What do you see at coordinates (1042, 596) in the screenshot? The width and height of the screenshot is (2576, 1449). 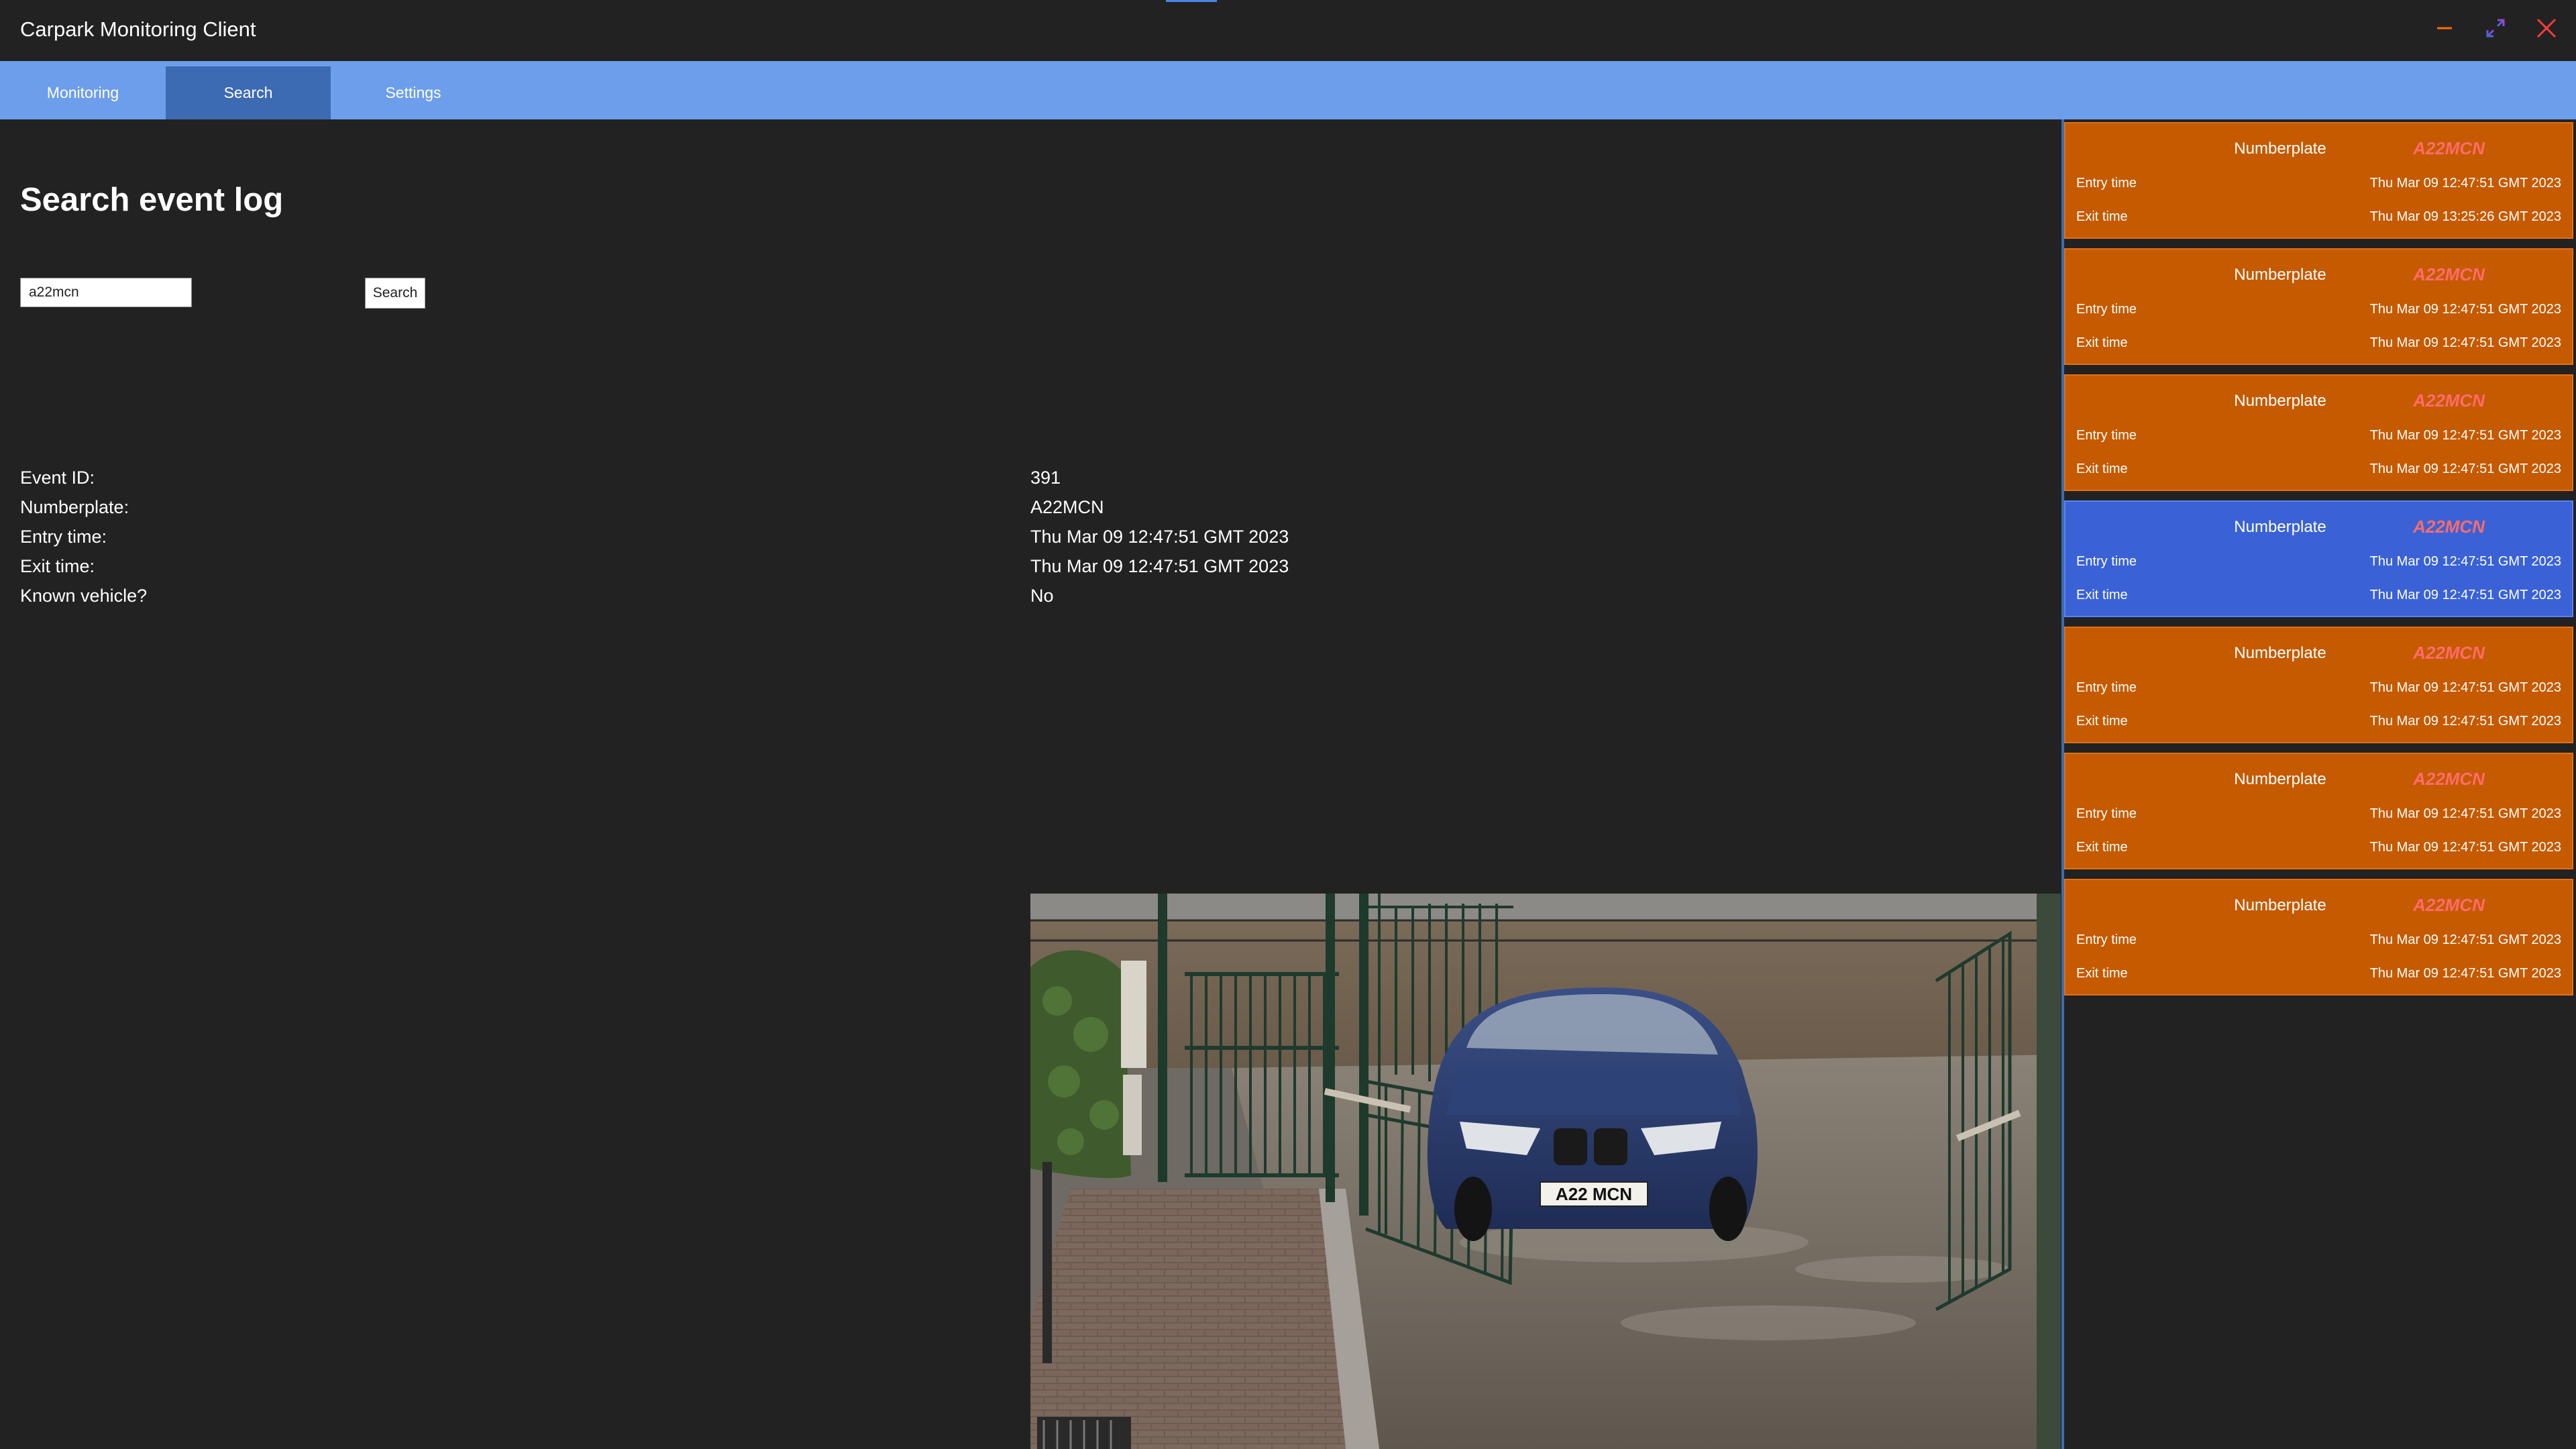 I see `known-vehicle-value: No` at bounding box center [1042, 596].